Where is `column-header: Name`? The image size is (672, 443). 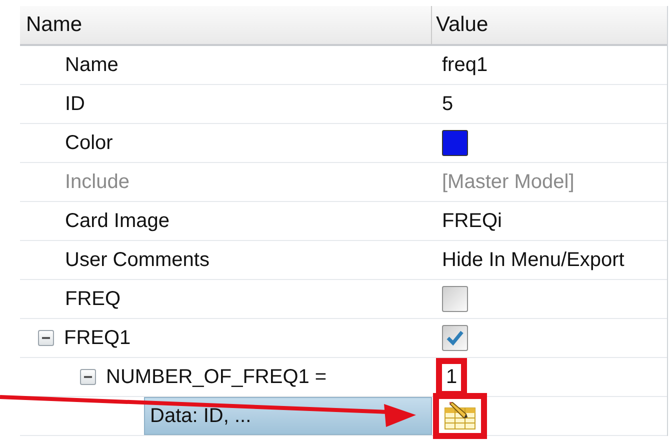 column-header: Name is located at coordinates (226, 25).